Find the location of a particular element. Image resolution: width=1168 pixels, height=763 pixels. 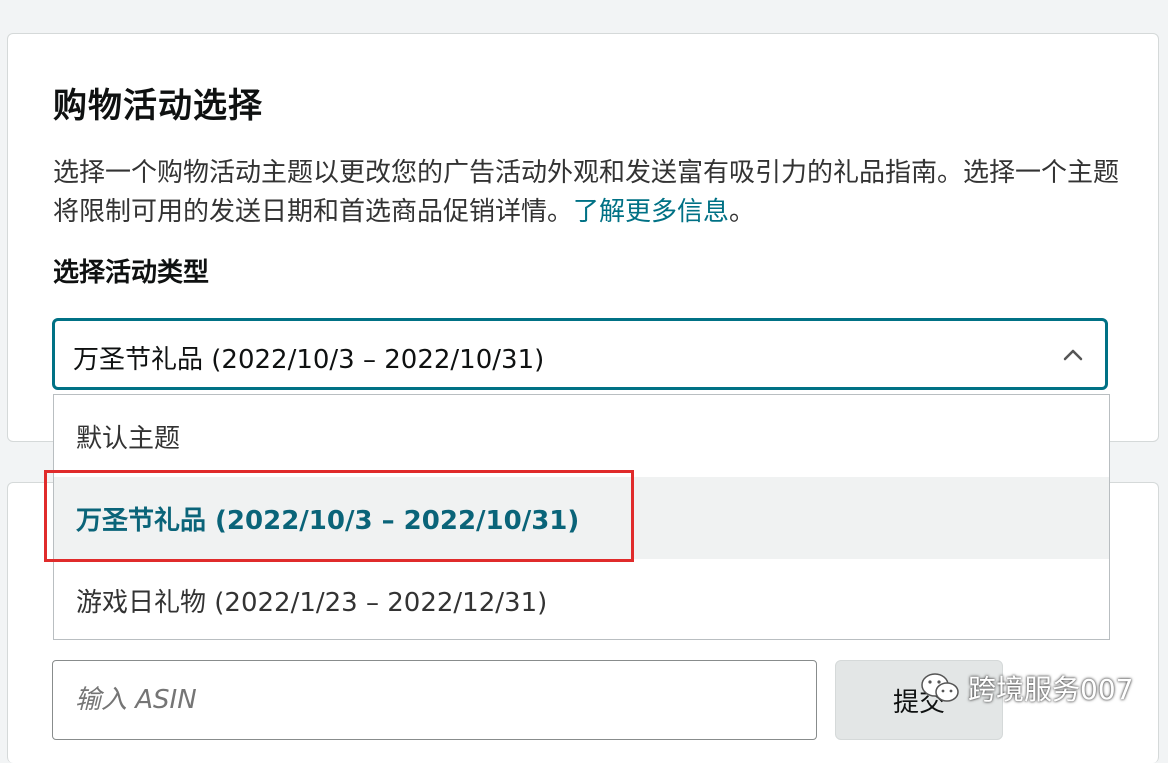

wechat-icon is located at coordinates (940, 687).